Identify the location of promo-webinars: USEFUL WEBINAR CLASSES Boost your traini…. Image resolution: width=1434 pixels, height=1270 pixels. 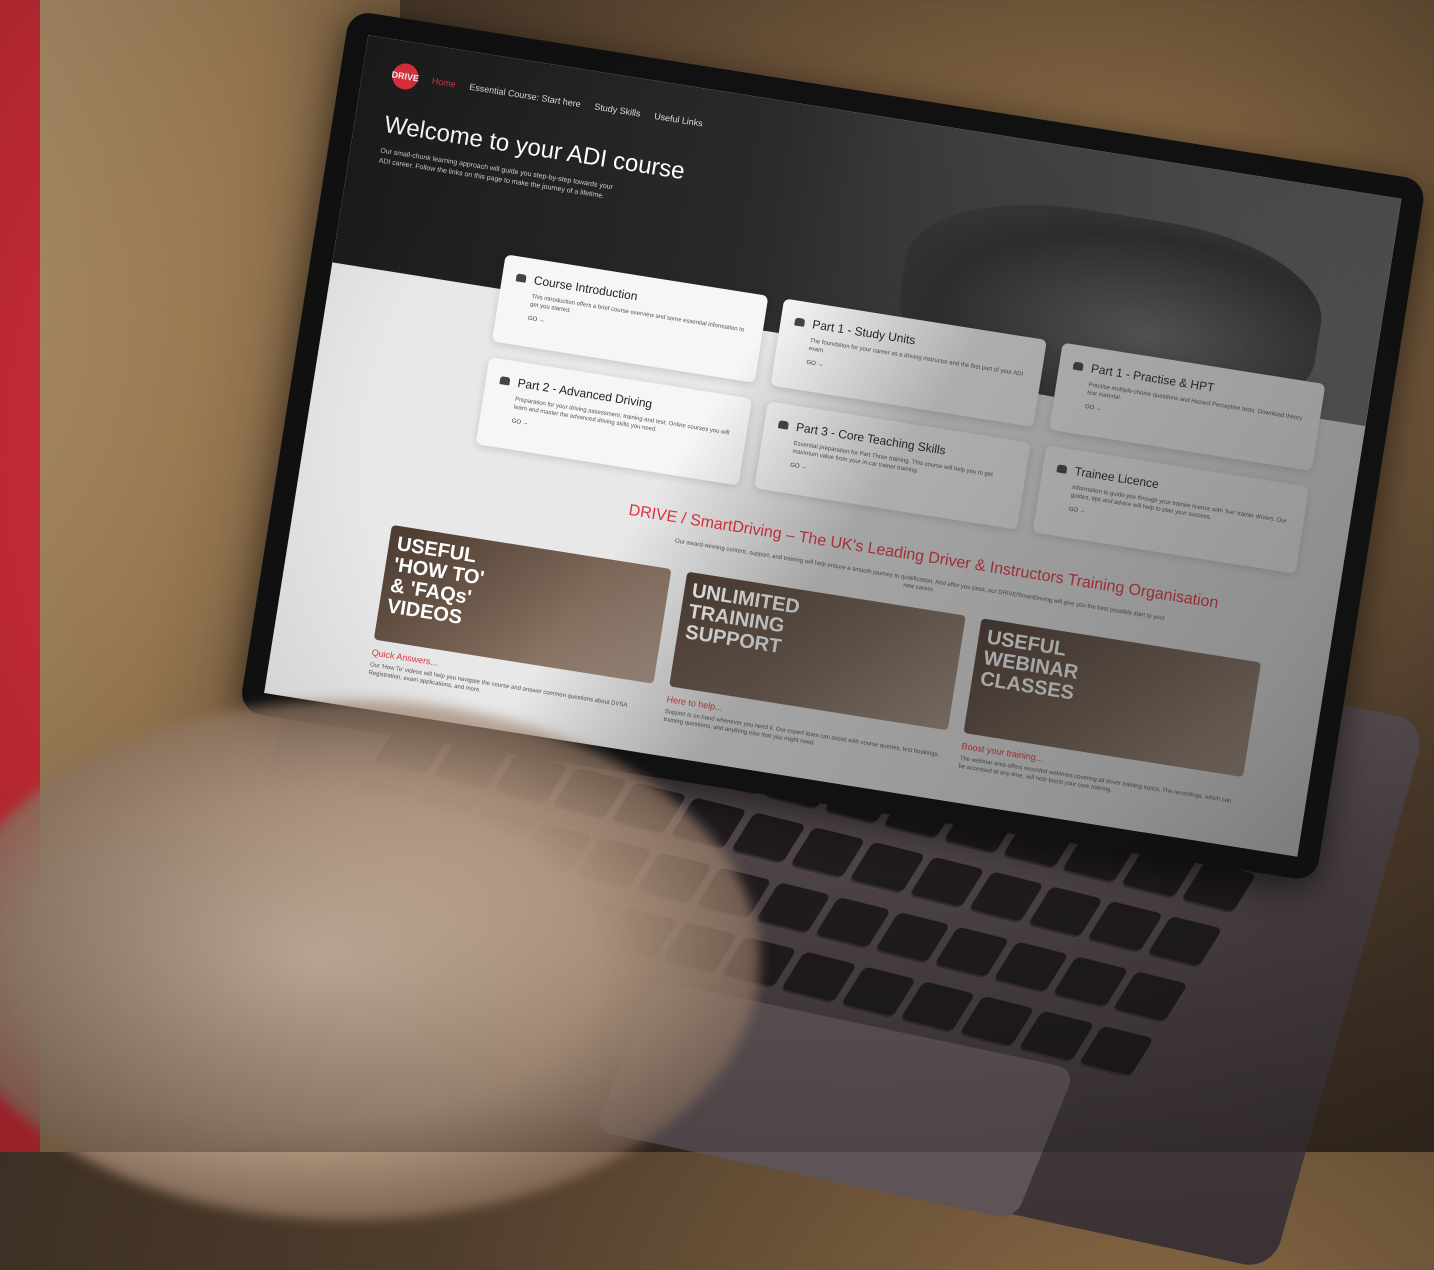
(1110, 716).